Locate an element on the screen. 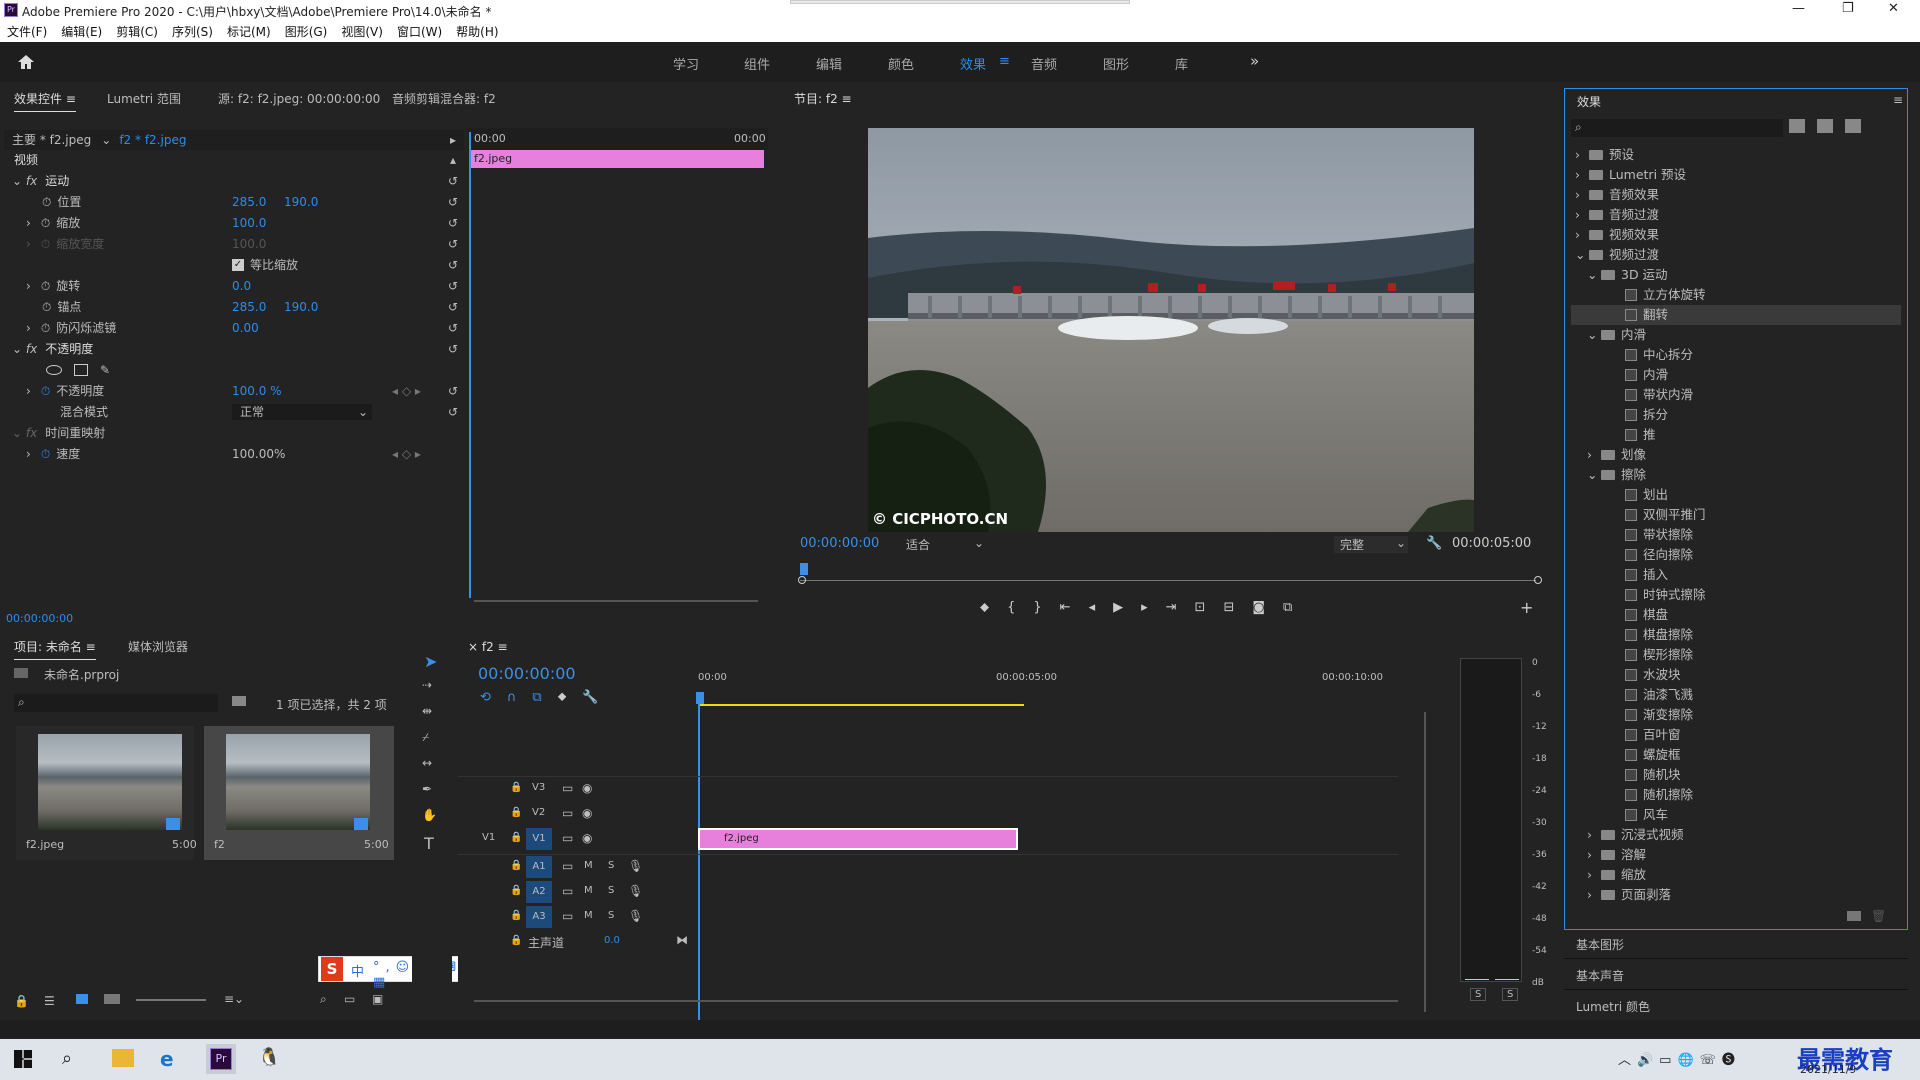 The image size is (1920, 1080). step-back-icon: ◂ is located at coordinates (1101, 607).